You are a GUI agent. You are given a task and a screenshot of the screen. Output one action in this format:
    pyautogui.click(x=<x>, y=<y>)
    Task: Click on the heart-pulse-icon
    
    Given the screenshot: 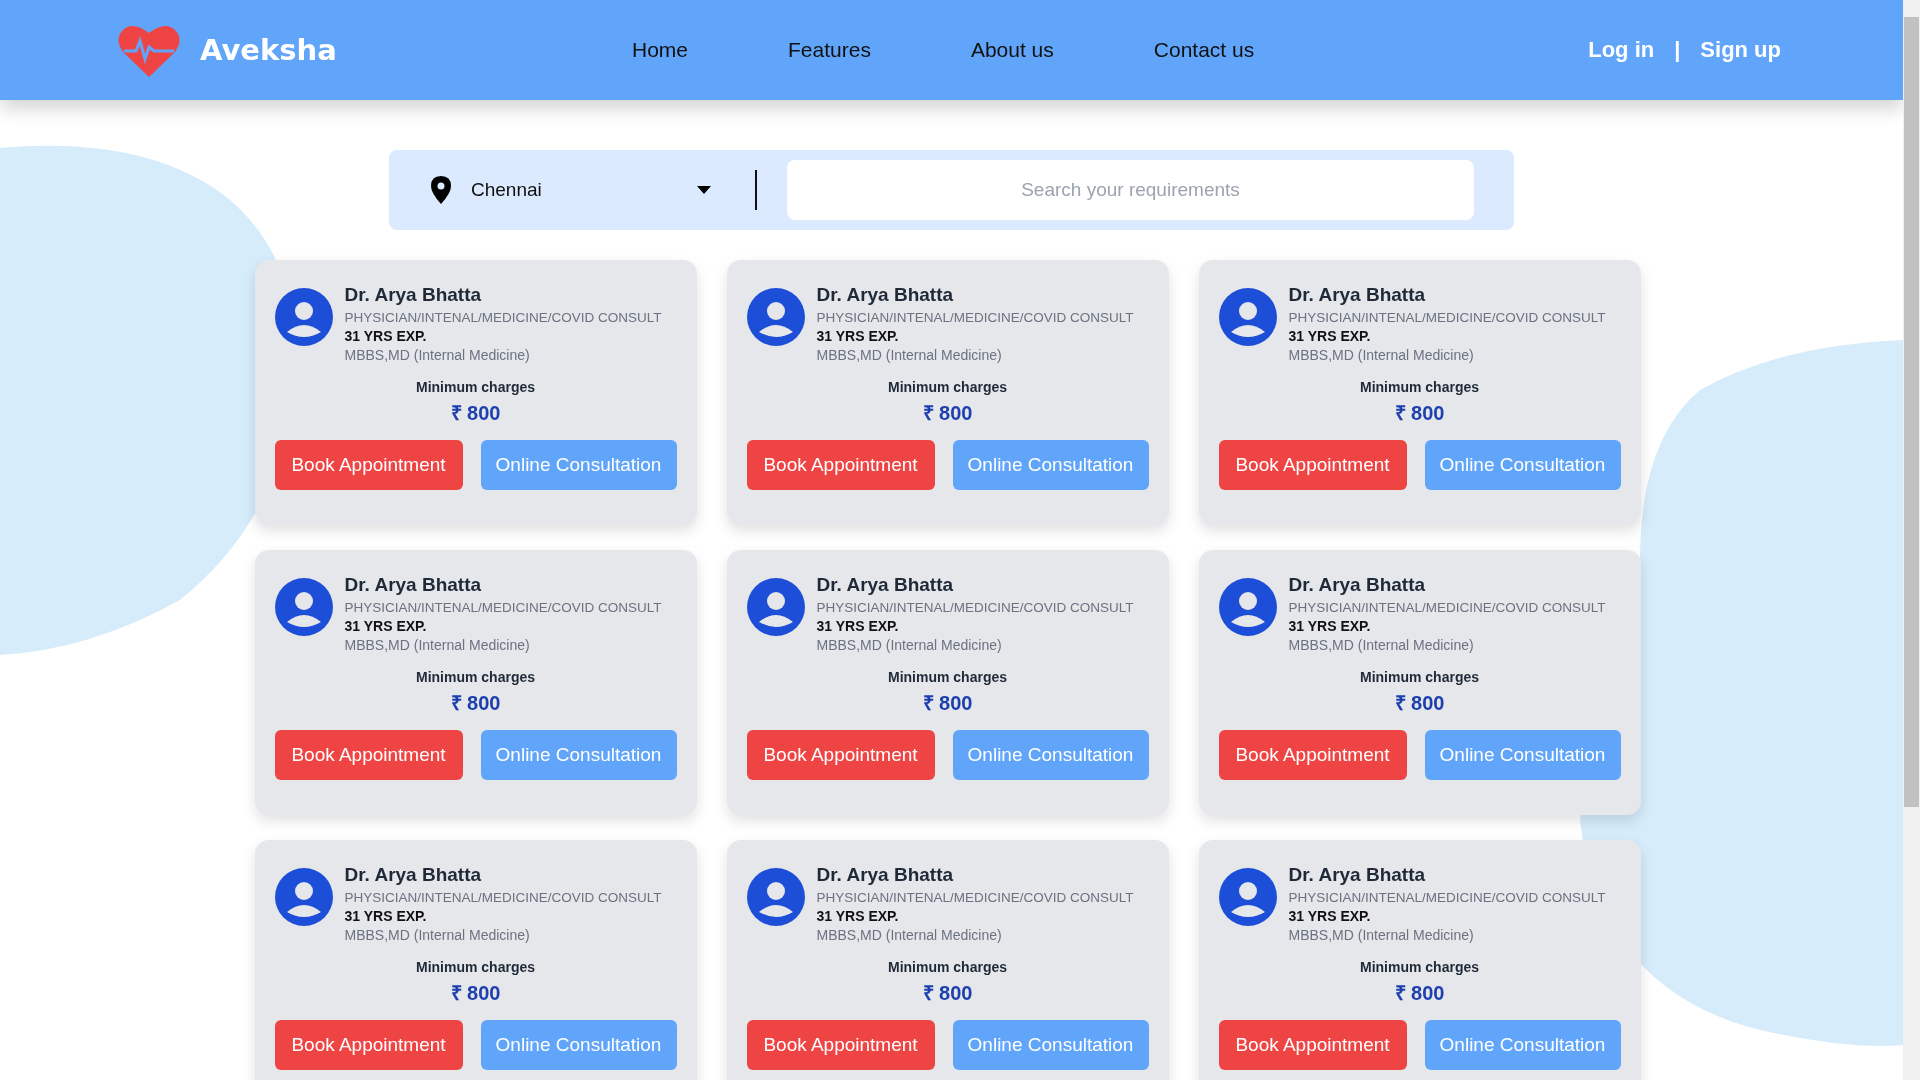 What is the action you would take?
    pyautogui.click(x=149, y=50)
    